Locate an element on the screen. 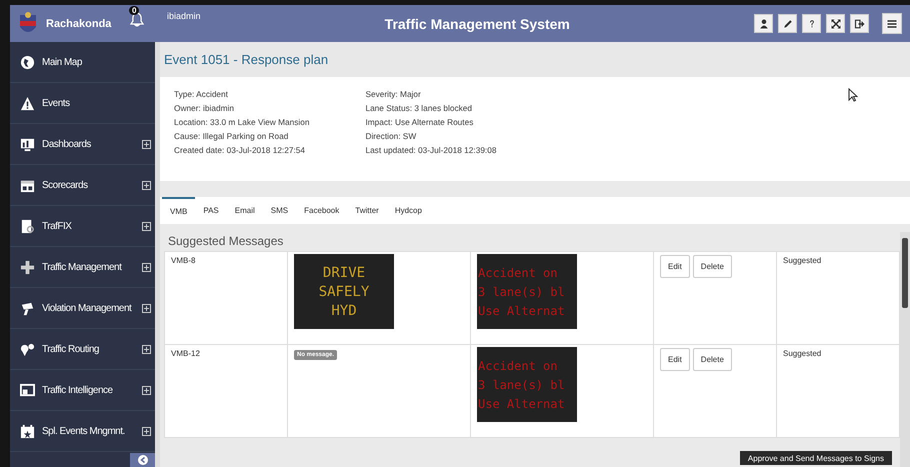  detail-text: Created date: 03-Jul-2018 12:27:54 is located at coordinates (240, 150).